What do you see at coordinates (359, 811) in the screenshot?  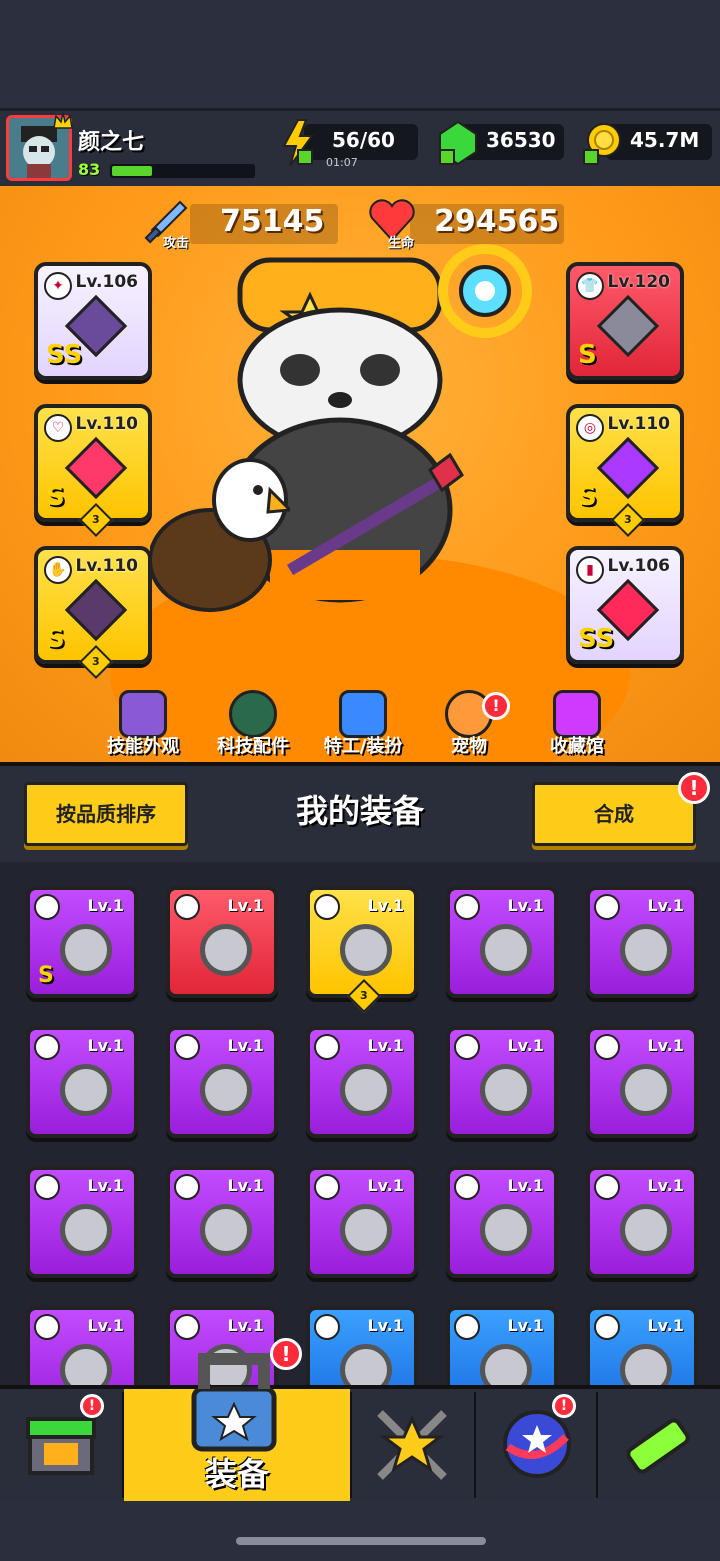 I see `equipment-title: 我的装备` at bounding box center [359, 811].